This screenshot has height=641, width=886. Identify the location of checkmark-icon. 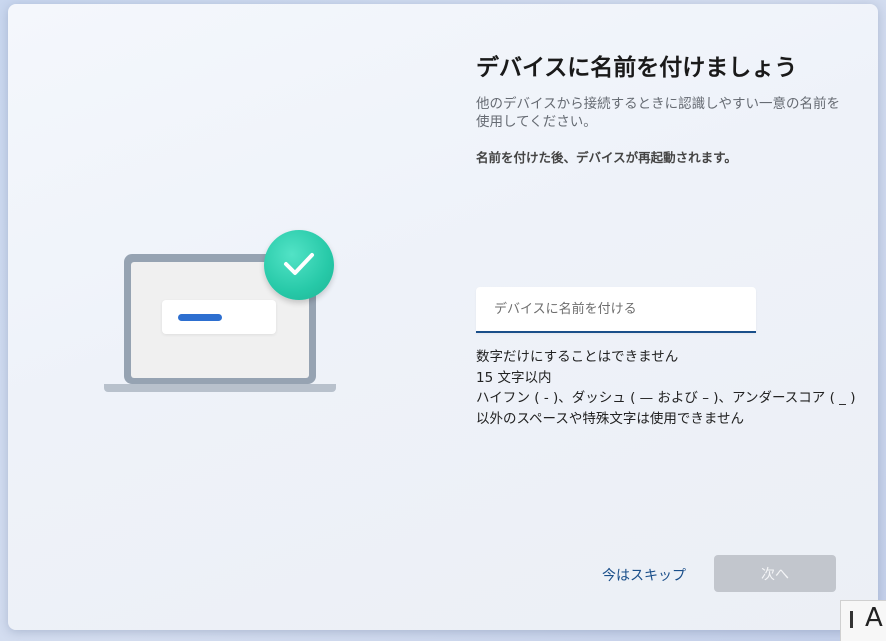
(299, 265).